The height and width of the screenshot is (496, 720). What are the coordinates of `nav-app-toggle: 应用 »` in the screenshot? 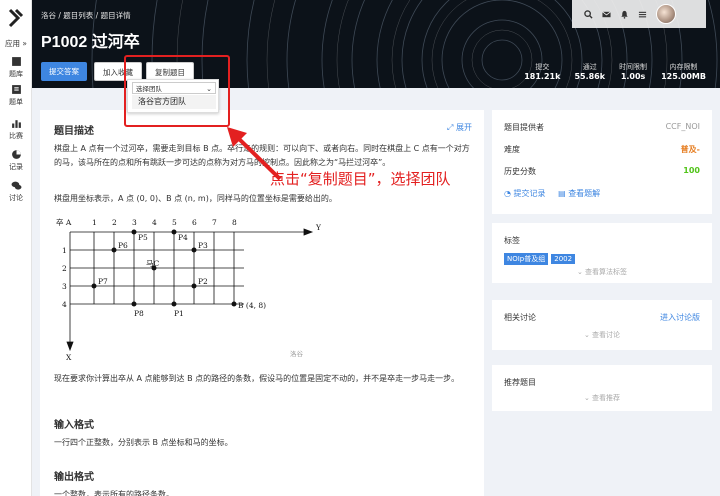 It's located at (16, 43).